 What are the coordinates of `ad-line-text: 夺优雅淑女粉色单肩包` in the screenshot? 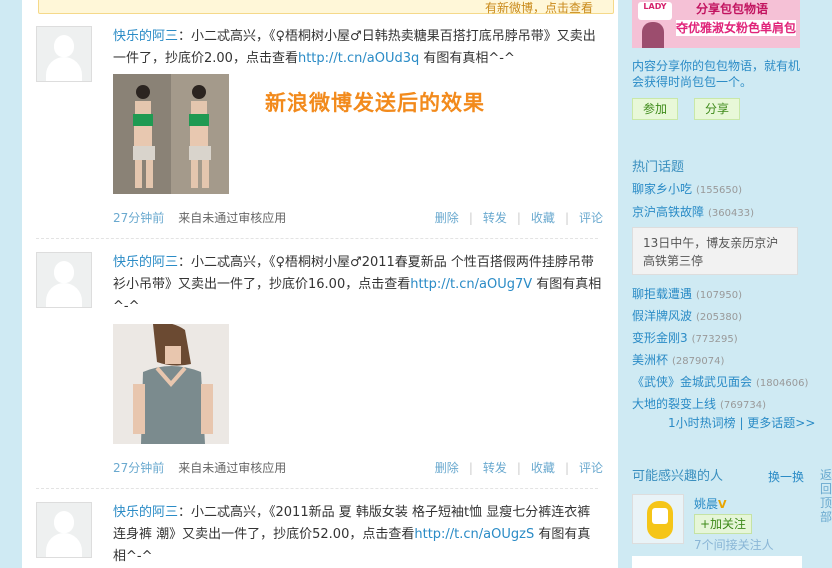 It's located at (736, 28).